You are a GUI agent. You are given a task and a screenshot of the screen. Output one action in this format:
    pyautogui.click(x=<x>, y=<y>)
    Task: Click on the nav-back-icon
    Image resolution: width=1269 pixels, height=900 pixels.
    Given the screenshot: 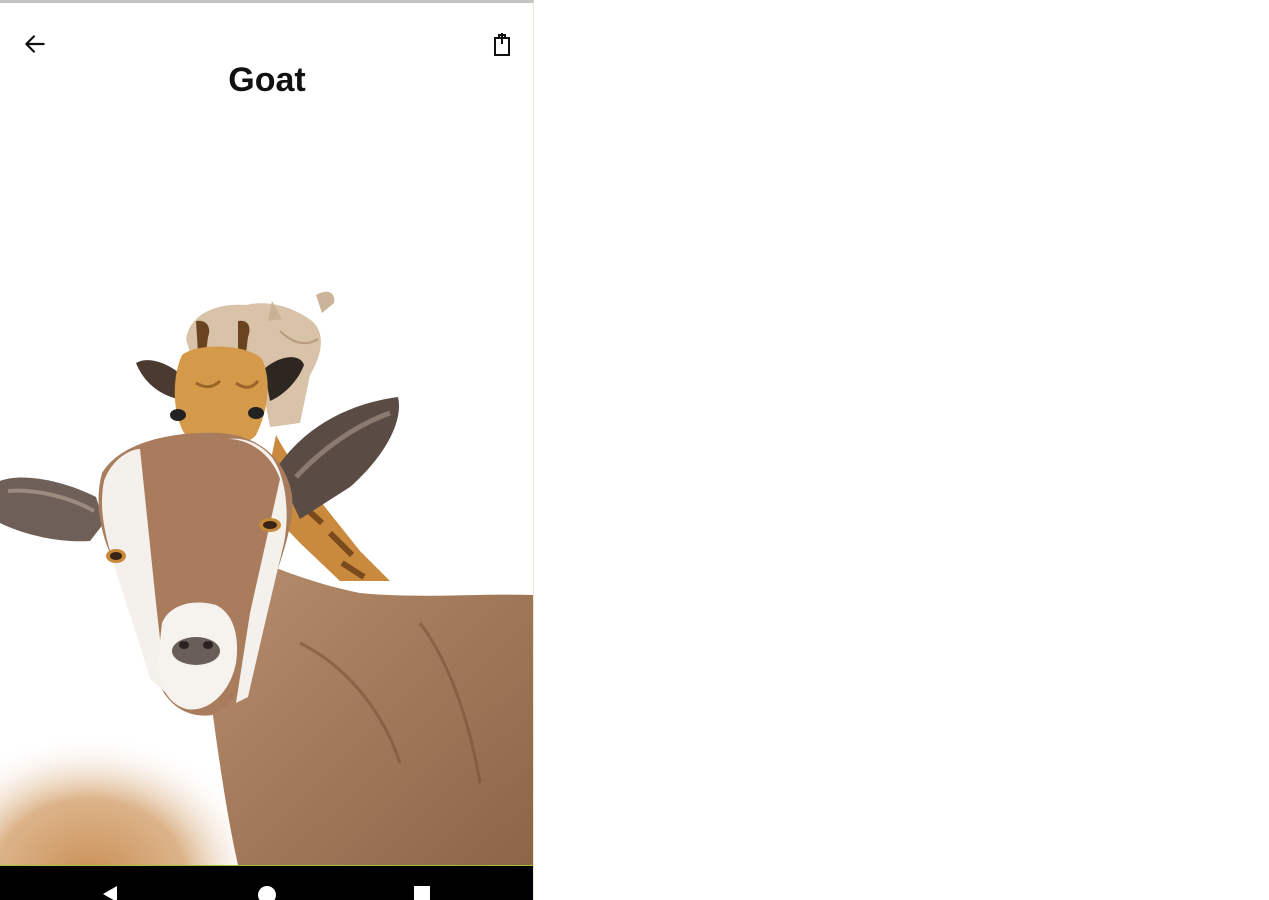 What is the action you would take?
    pyautogui.click(x=110, y=893)
    